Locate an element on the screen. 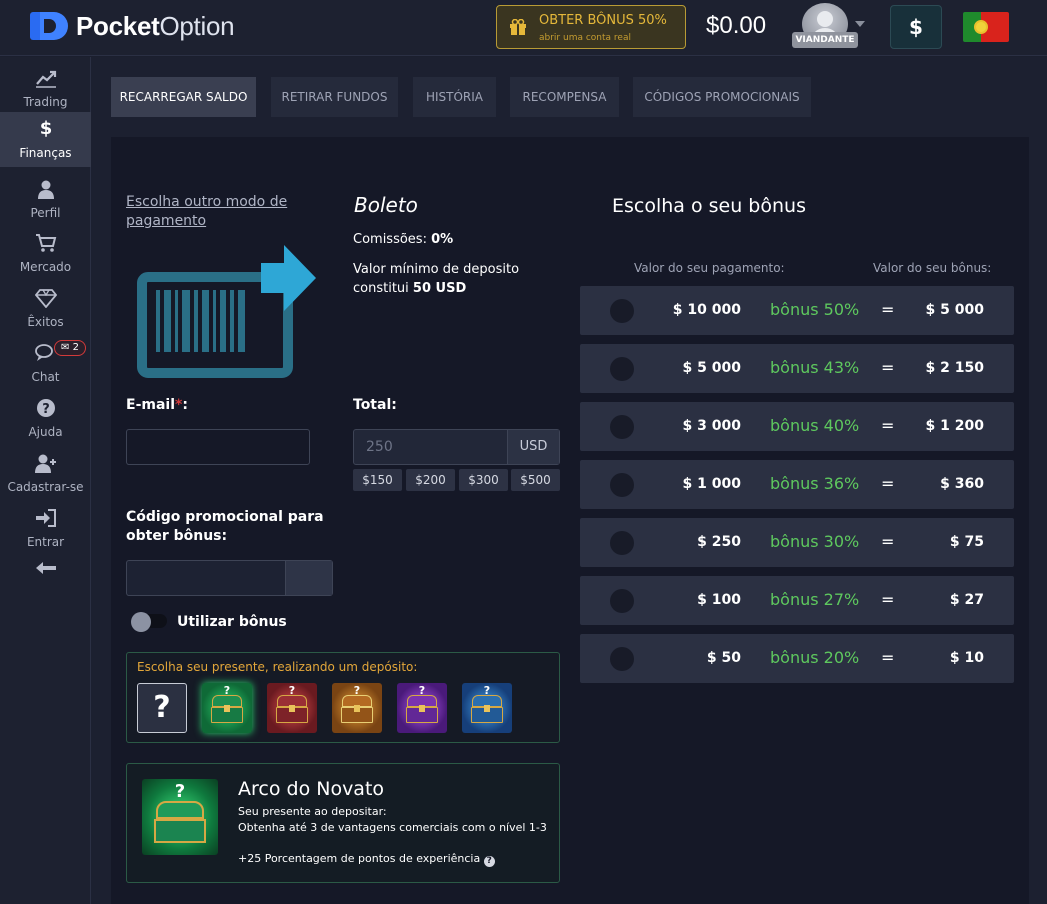 Image resolution: width=1047 pixels, height=904 pixels. user-plus-icon is located at coordinates (45, 463).